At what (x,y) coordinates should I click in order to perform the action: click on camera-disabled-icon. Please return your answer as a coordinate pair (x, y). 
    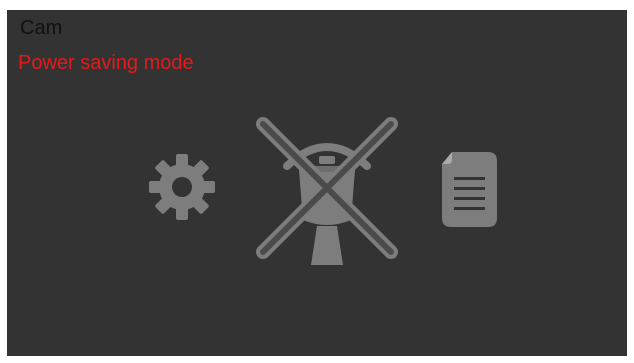
    Looking at the image, I should click on (327, 191).